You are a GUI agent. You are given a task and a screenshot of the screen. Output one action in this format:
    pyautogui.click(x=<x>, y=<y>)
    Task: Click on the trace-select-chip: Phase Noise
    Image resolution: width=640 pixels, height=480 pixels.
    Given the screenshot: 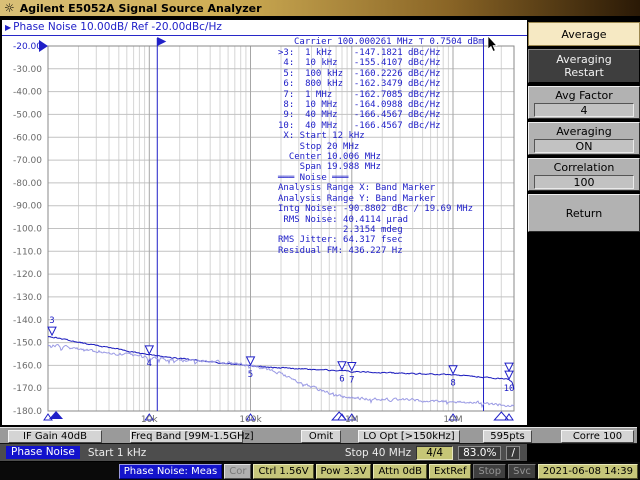 What is the action you would take?
    pyautogui.click(x=43, y=452)
    